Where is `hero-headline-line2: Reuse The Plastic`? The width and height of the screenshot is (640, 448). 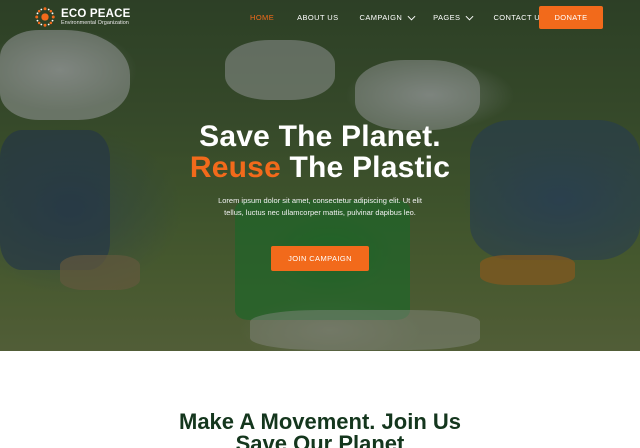
hero-headline-line2: Reuse The Plastic is located at coordinates (320, 168).